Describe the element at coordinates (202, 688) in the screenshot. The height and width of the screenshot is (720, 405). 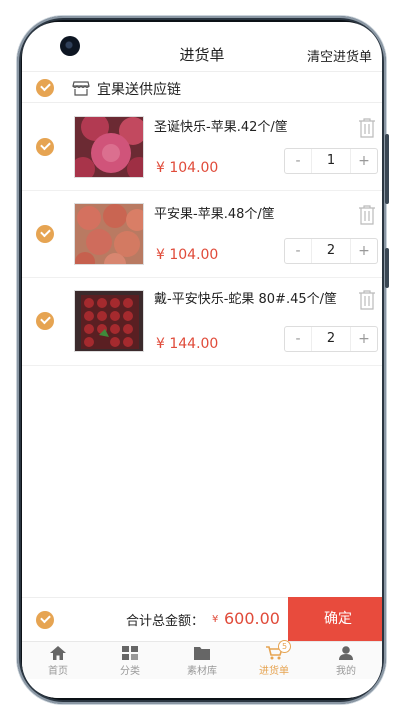
I see `bottom-area` at that location.